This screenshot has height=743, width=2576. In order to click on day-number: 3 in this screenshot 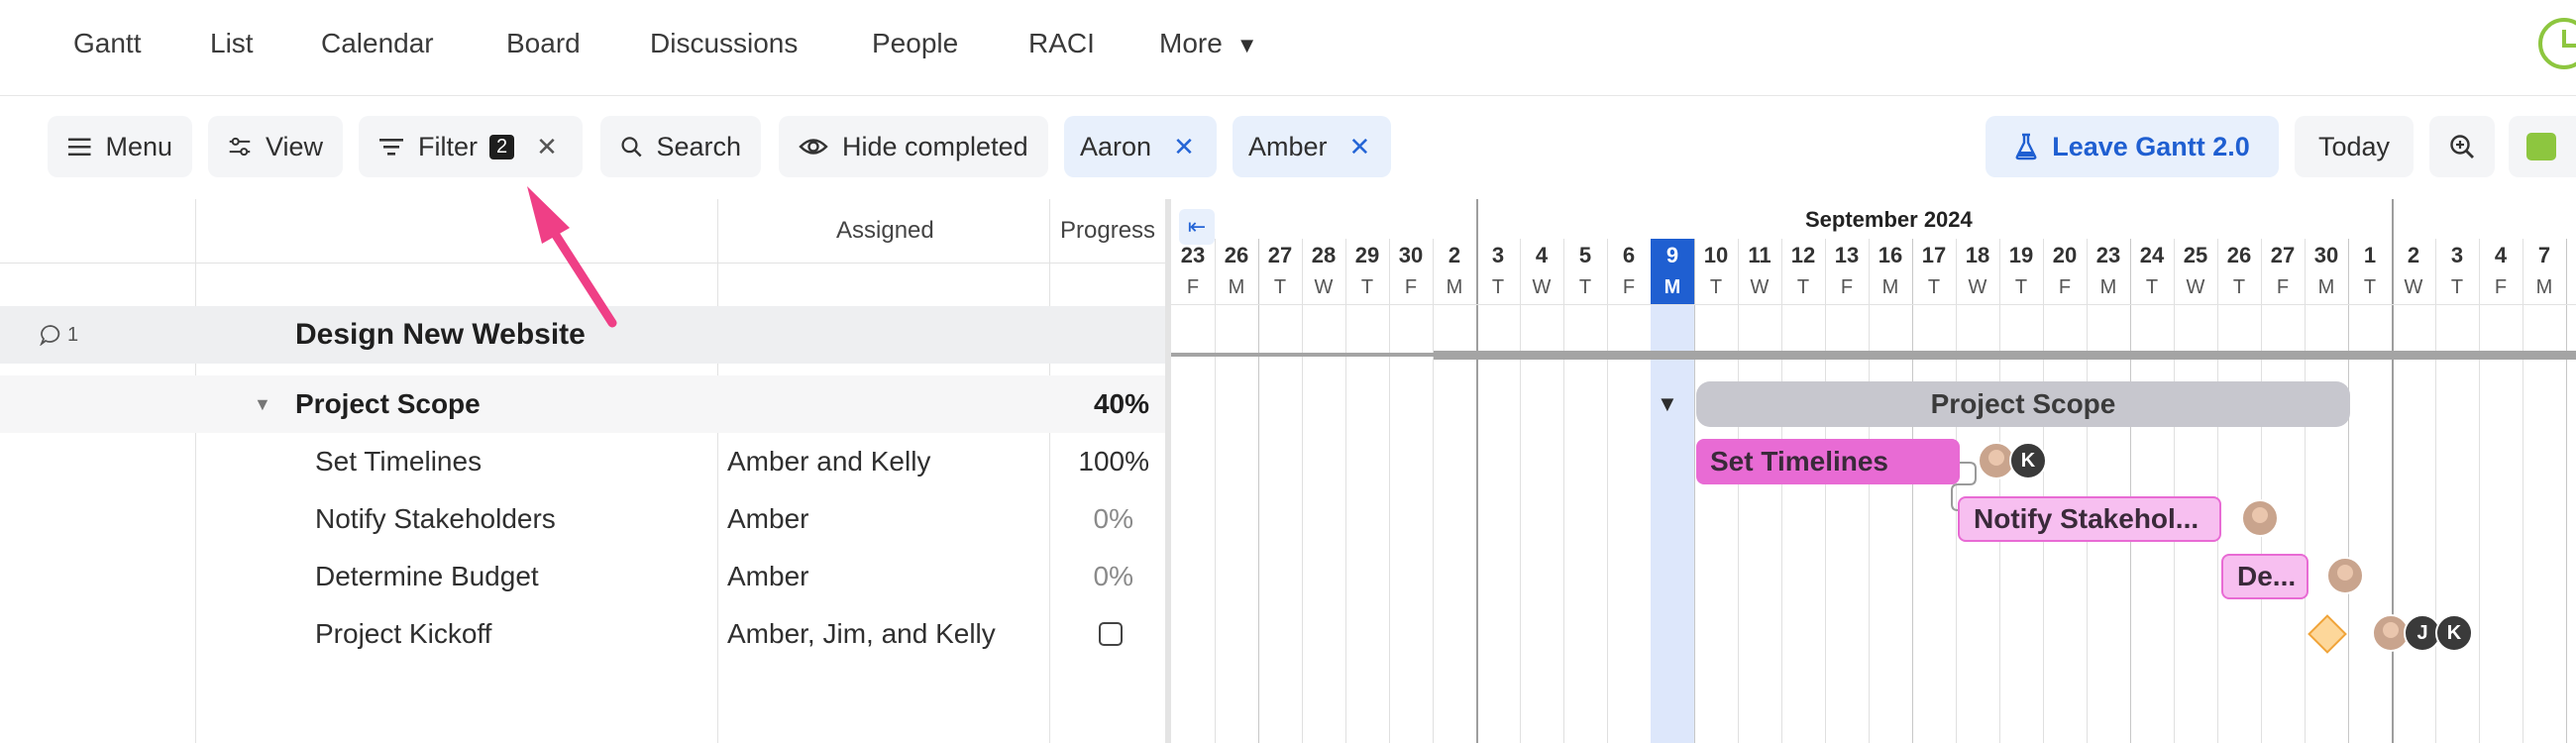, I will do `click(1498, 255)`.